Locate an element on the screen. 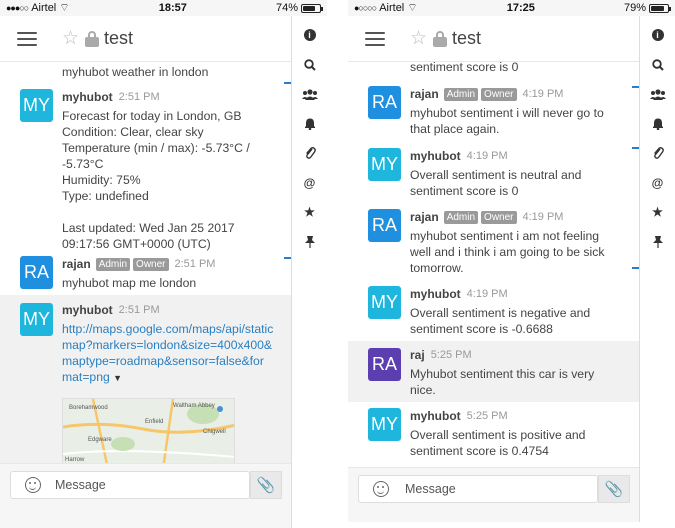 Image resolution: width=675 pixels, height=528 pixels. carrier: Airtel is located at coordinates (44, 8).